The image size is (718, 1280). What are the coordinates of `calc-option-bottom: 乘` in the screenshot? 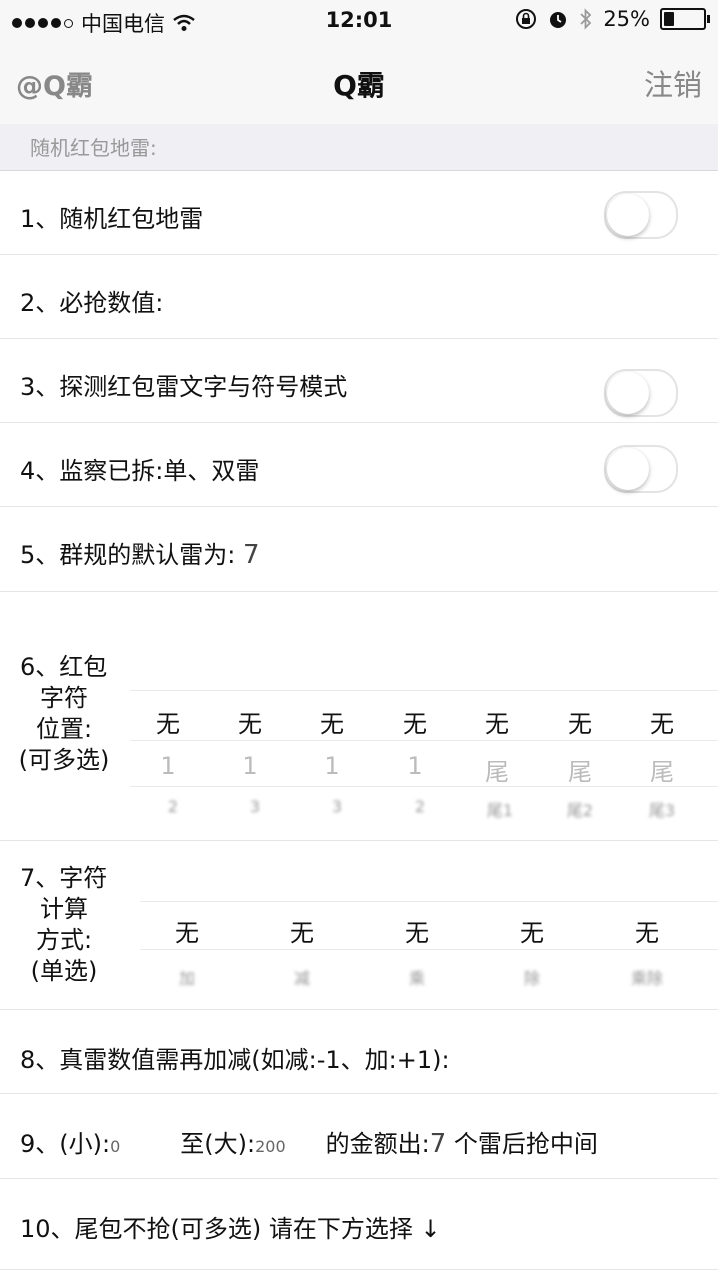 It's located at (417, 977).